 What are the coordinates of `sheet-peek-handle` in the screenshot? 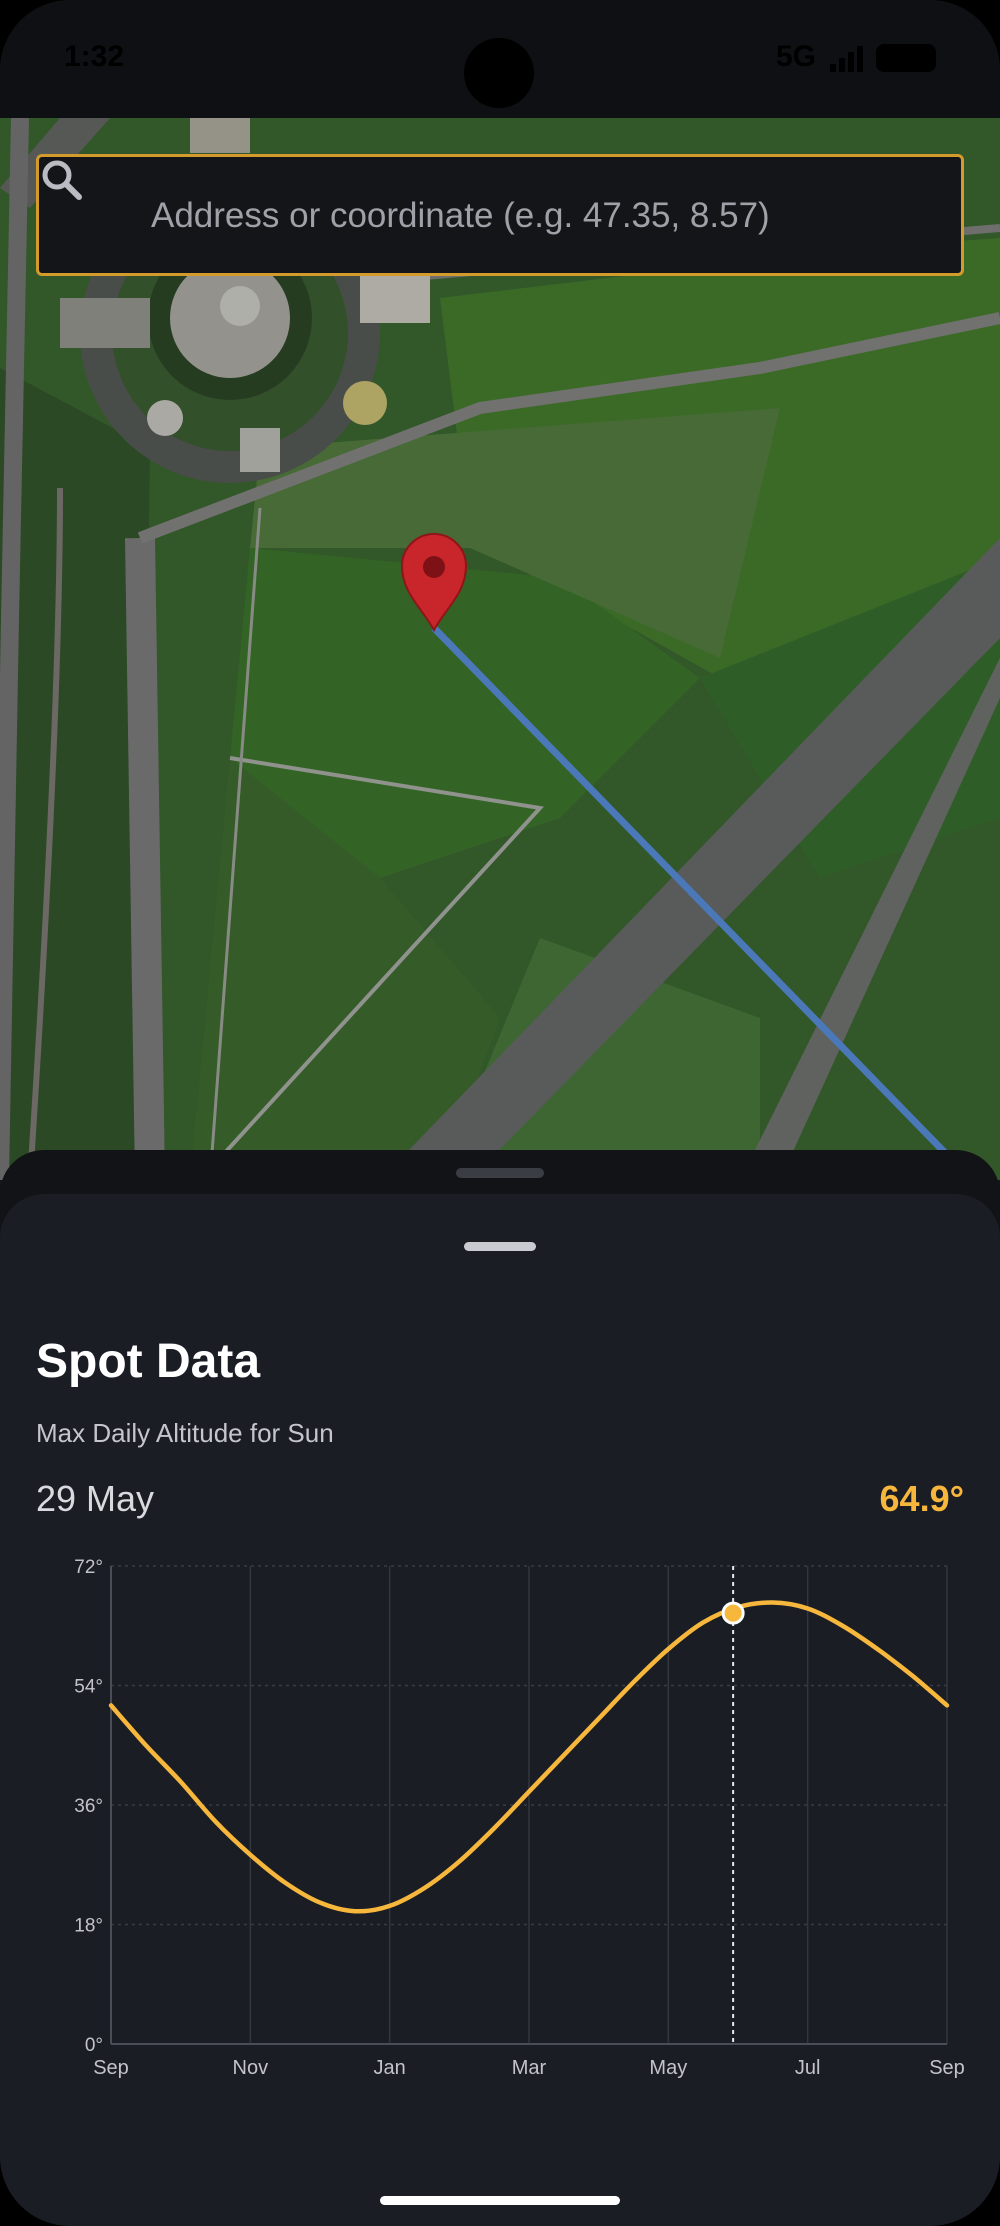 It's located at (500, 1173).